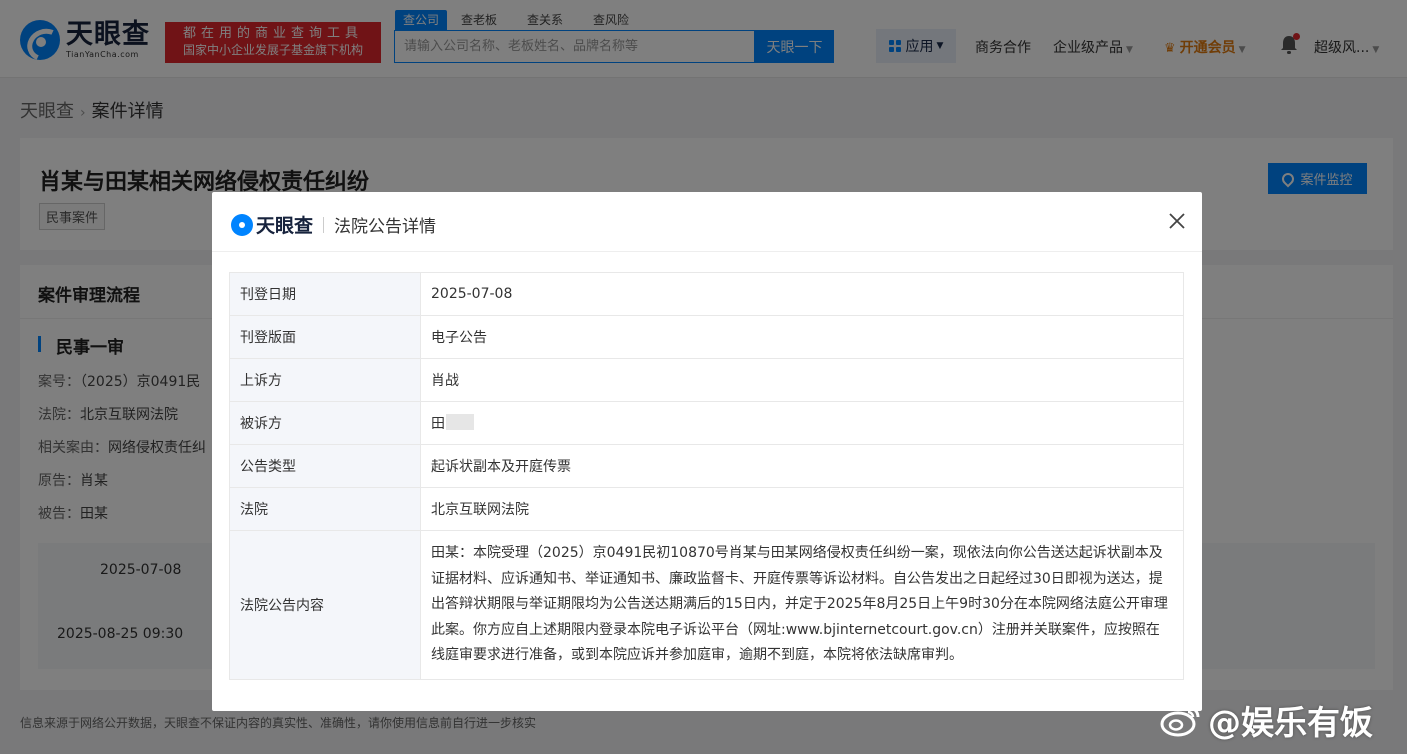  Describe the element at coordinates (802, 509) in the screenshot. I see `row-value: 北京互联网法院` at that location.